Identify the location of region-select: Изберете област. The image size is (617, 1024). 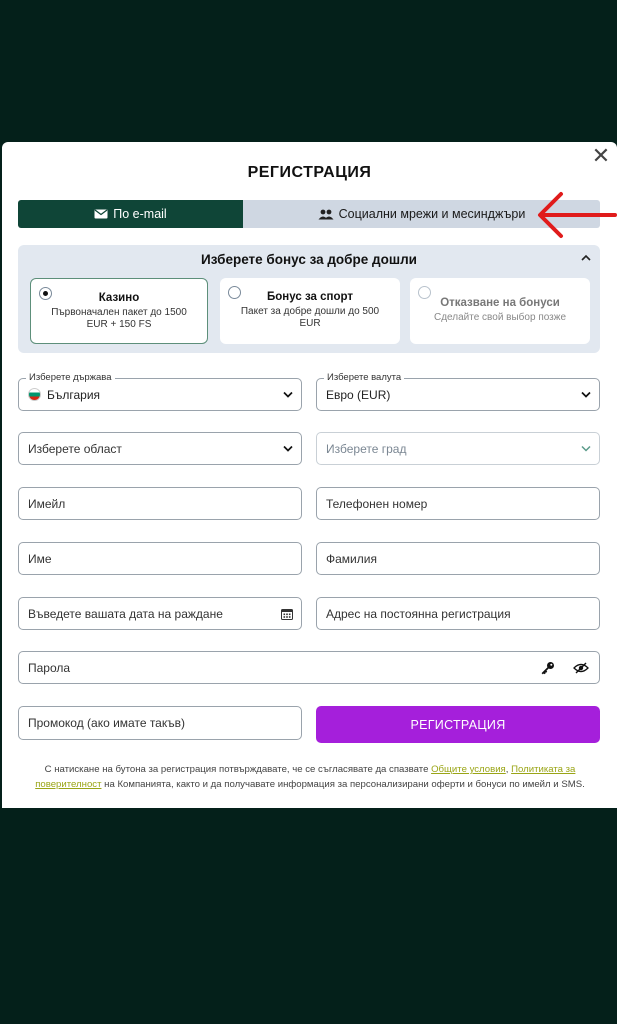
(160, 448).